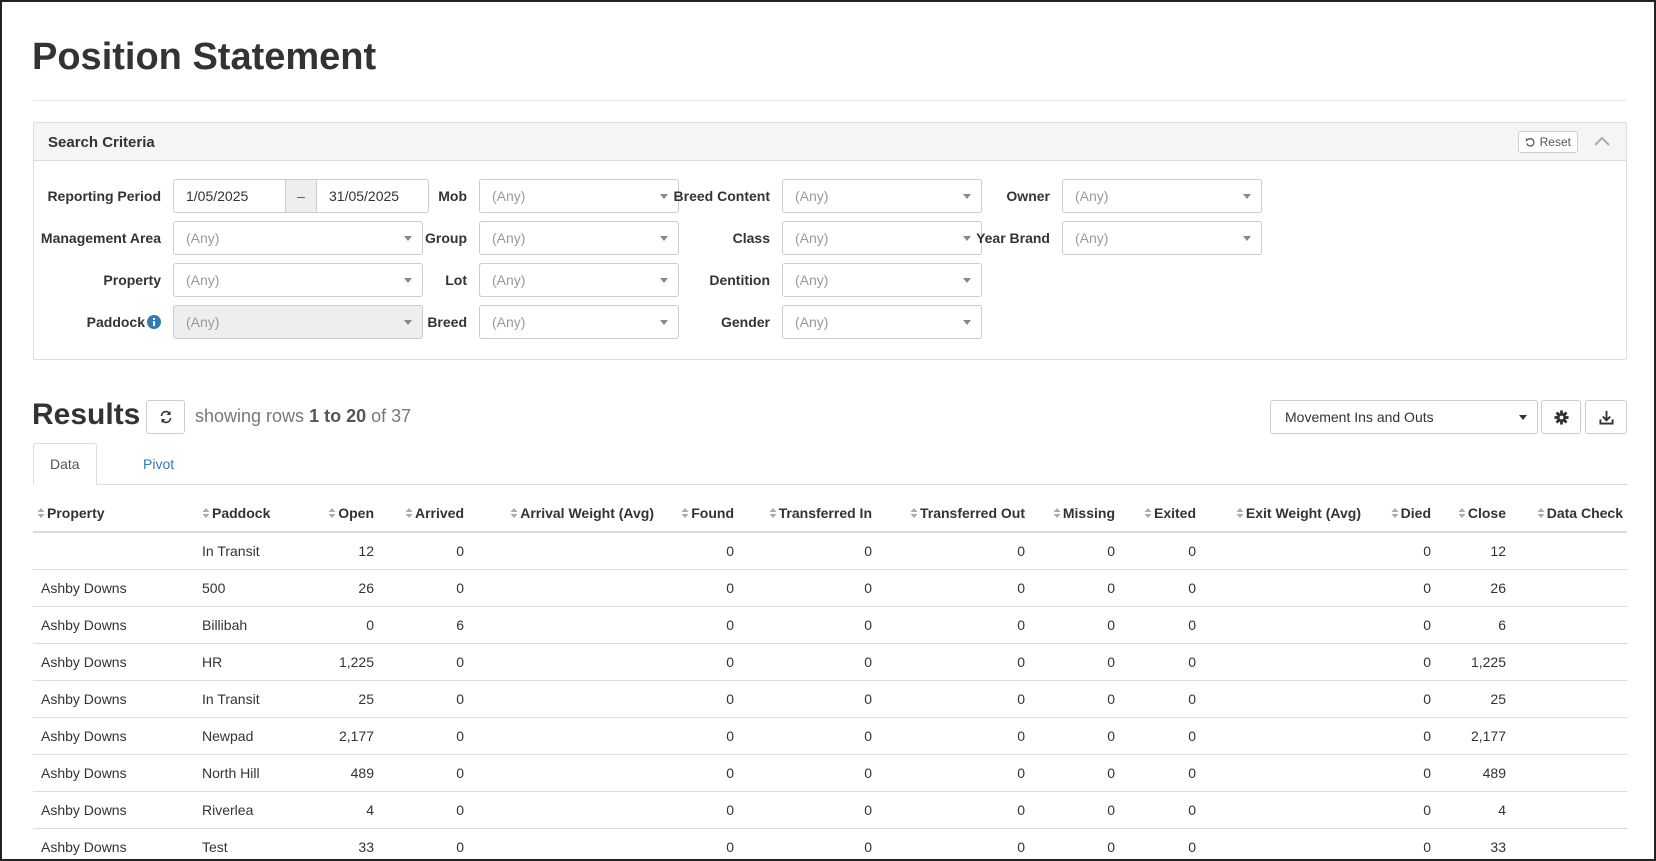 The image size is (1656, 861). I want to click on reporting-period-label: Reporting Period, so click(104, 196).